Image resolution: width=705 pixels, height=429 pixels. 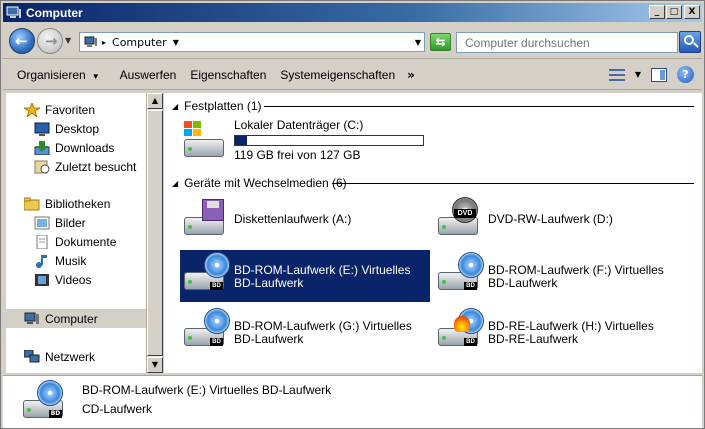 I want to click on view-options-dropdown: ▼, so click(x=638, y=74).